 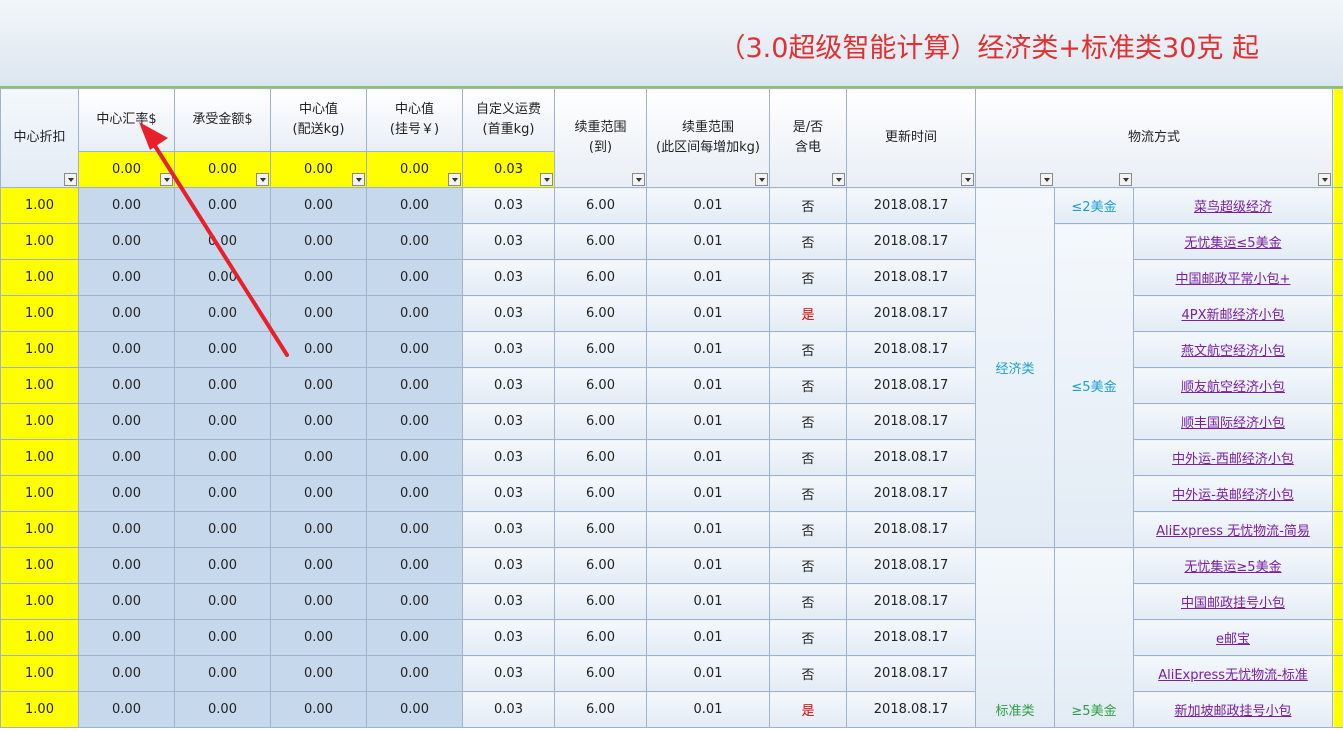 What do you see at coordinates (39, 138) in the screenshot?
I see `header-discount: 中心折扣` at bounding box center [39, 138].